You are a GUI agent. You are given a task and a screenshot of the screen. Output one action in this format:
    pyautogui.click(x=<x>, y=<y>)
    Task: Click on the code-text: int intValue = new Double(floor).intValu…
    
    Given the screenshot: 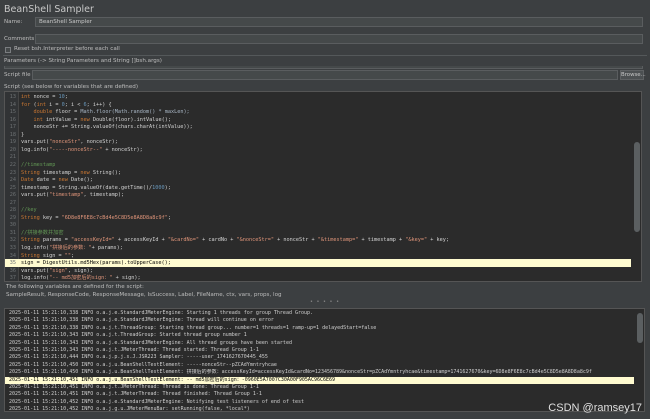 What is the action you would take?
    pyautogui.click(x=102, y=119)
    